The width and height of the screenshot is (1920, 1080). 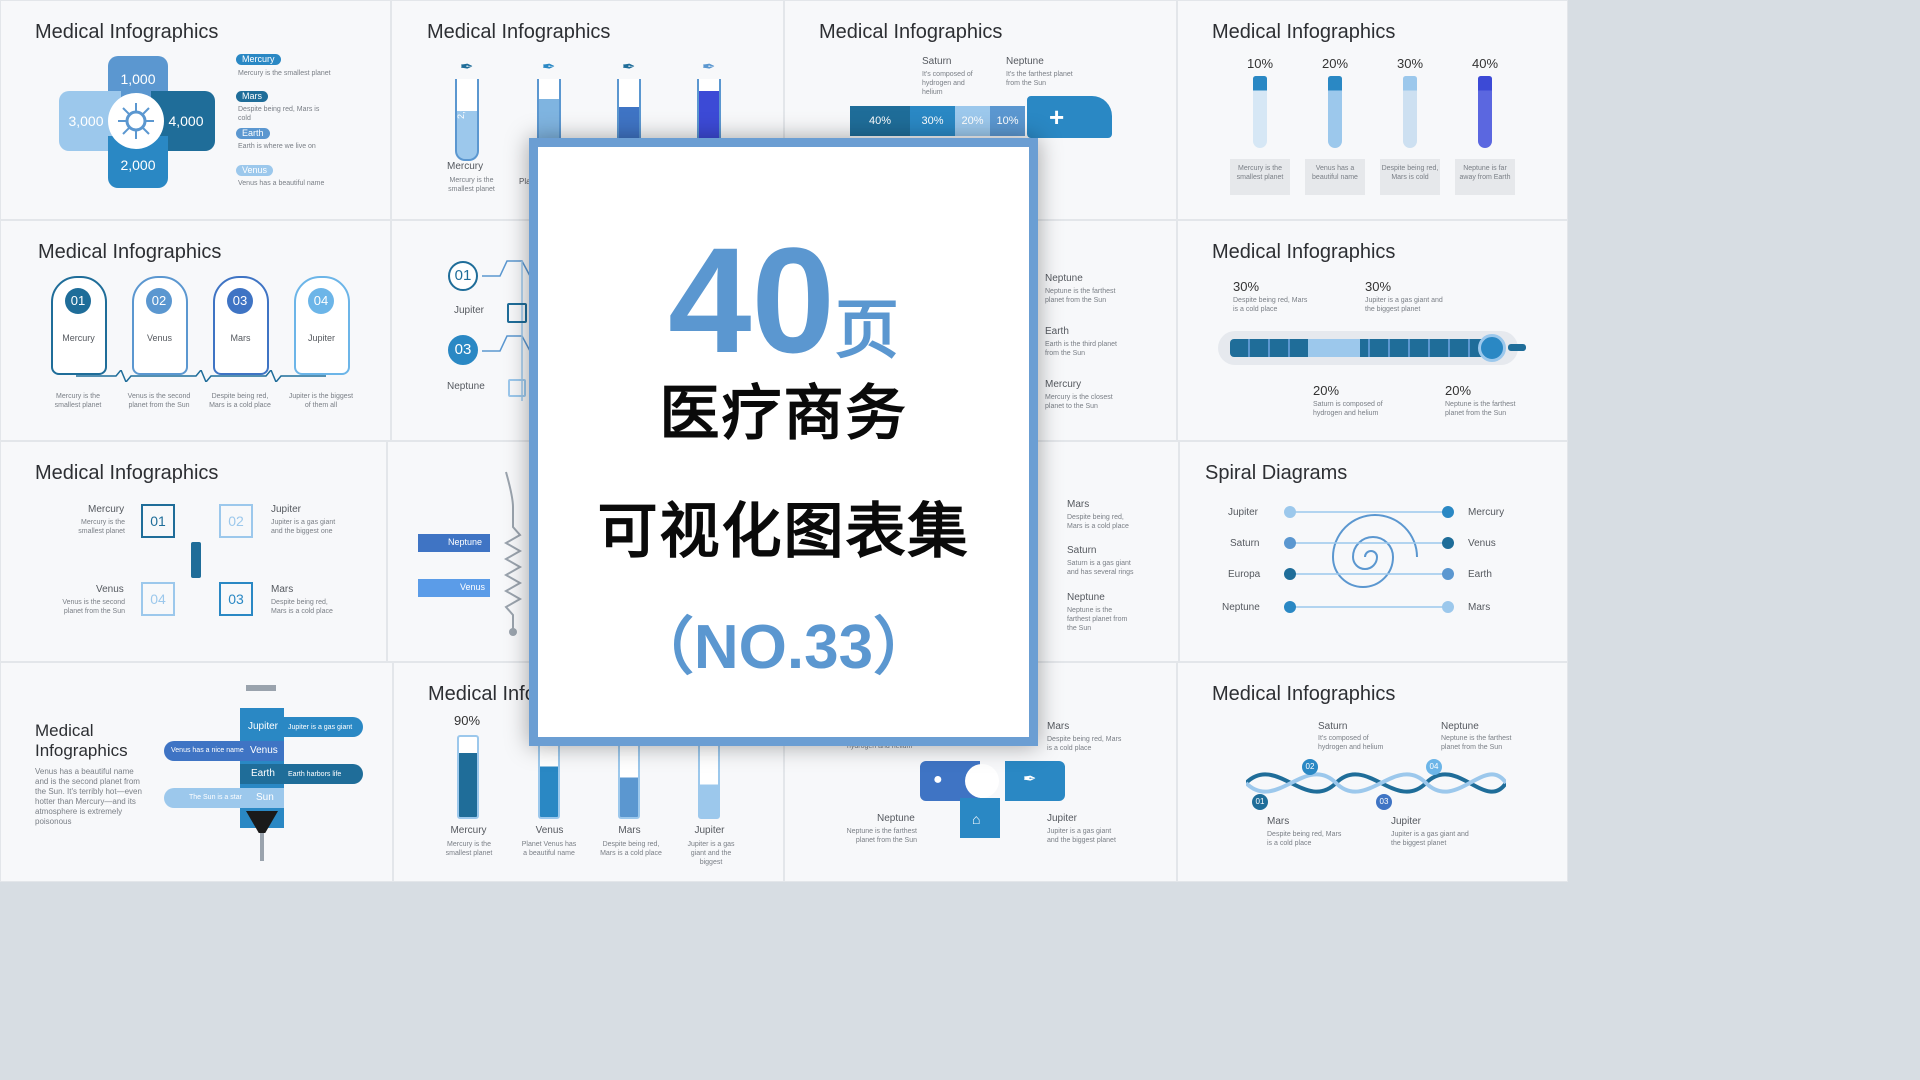 What do you see at coordinates (110, 589) in the screenshot?
I see `box-label: Venus` at bounding box center [110, 589].